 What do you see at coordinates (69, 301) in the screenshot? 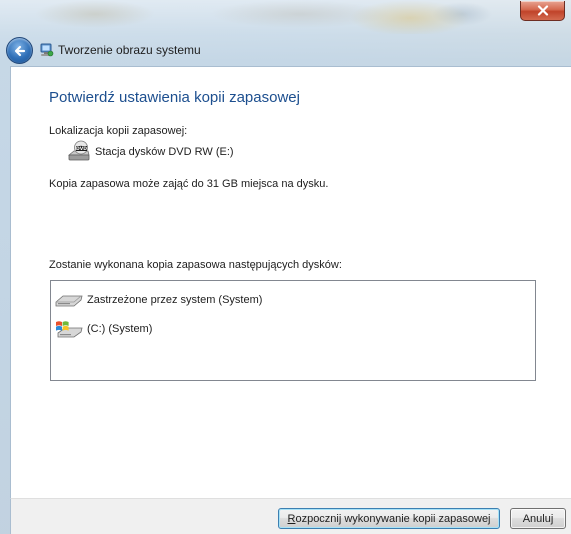
I see `hard-drive-icon` at bounding box center [69, 301].